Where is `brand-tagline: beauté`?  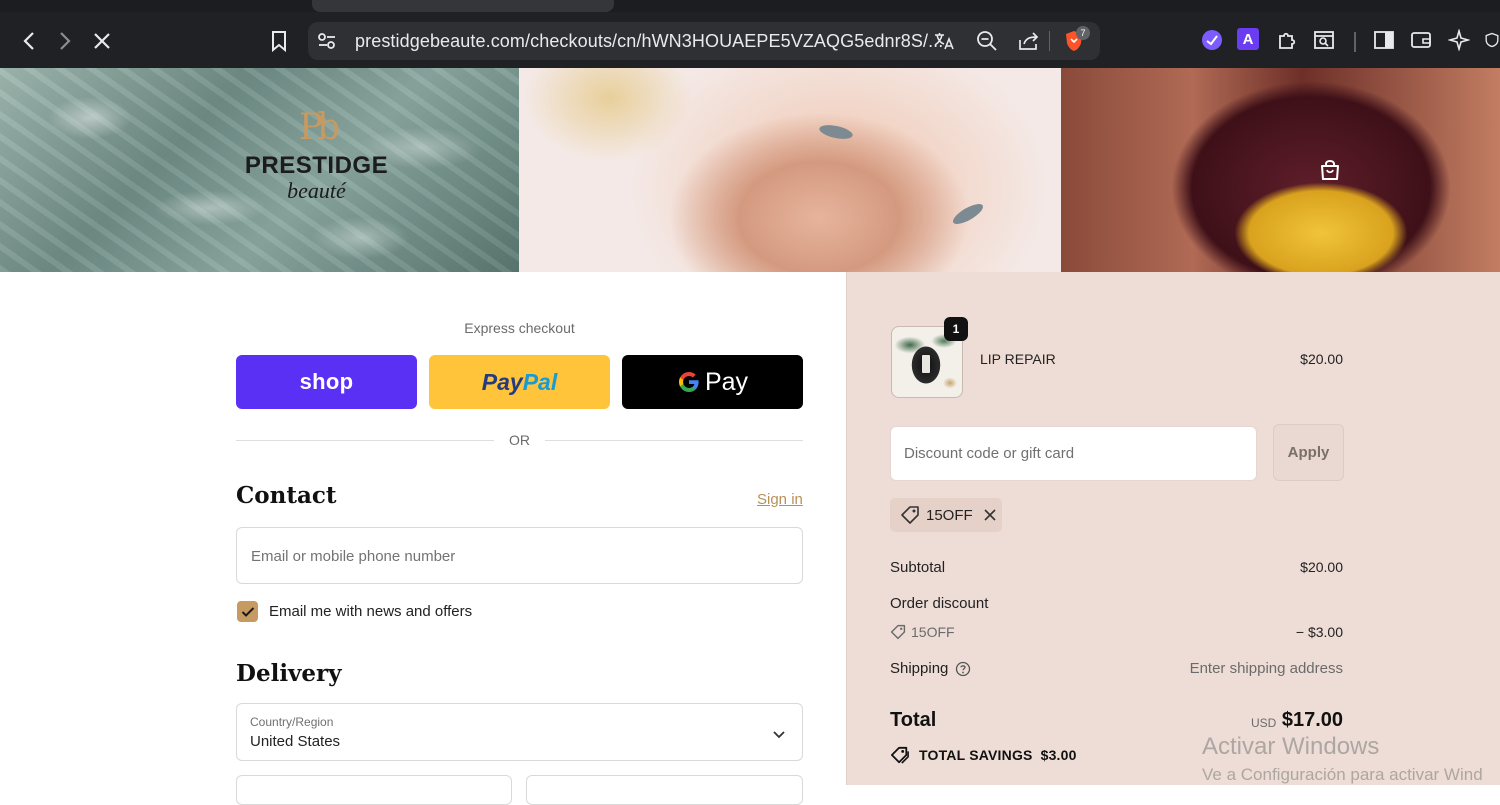 brand-tagline: beauté is located at coordinates (316, 190).